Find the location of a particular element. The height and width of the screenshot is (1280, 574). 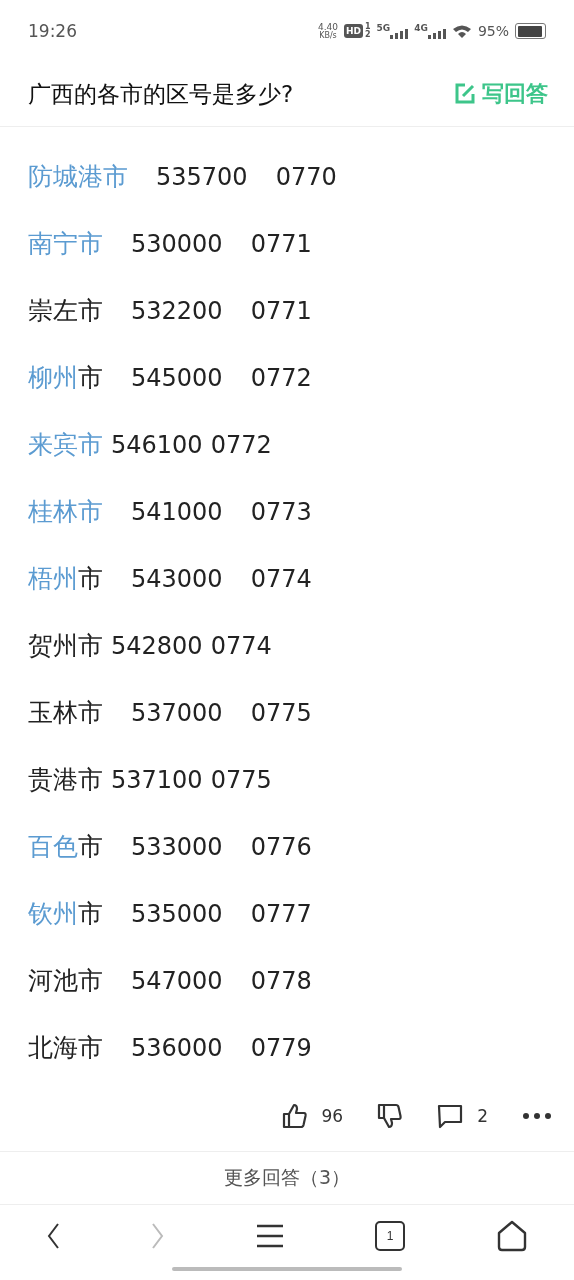

battery-icon is located at coordinates (530, 31).